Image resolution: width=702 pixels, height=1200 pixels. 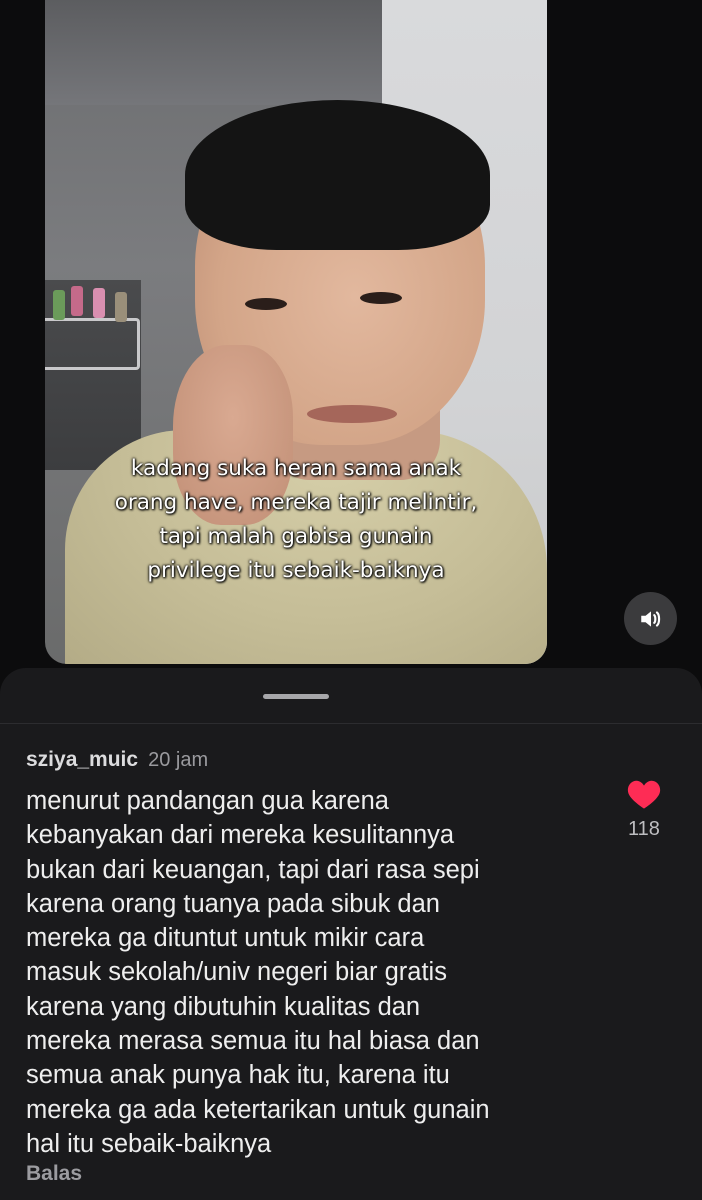 What do you see at coordinates (92, 344) in the screenshot?
I see `video-background-rack` at bounding box center [92, 344].